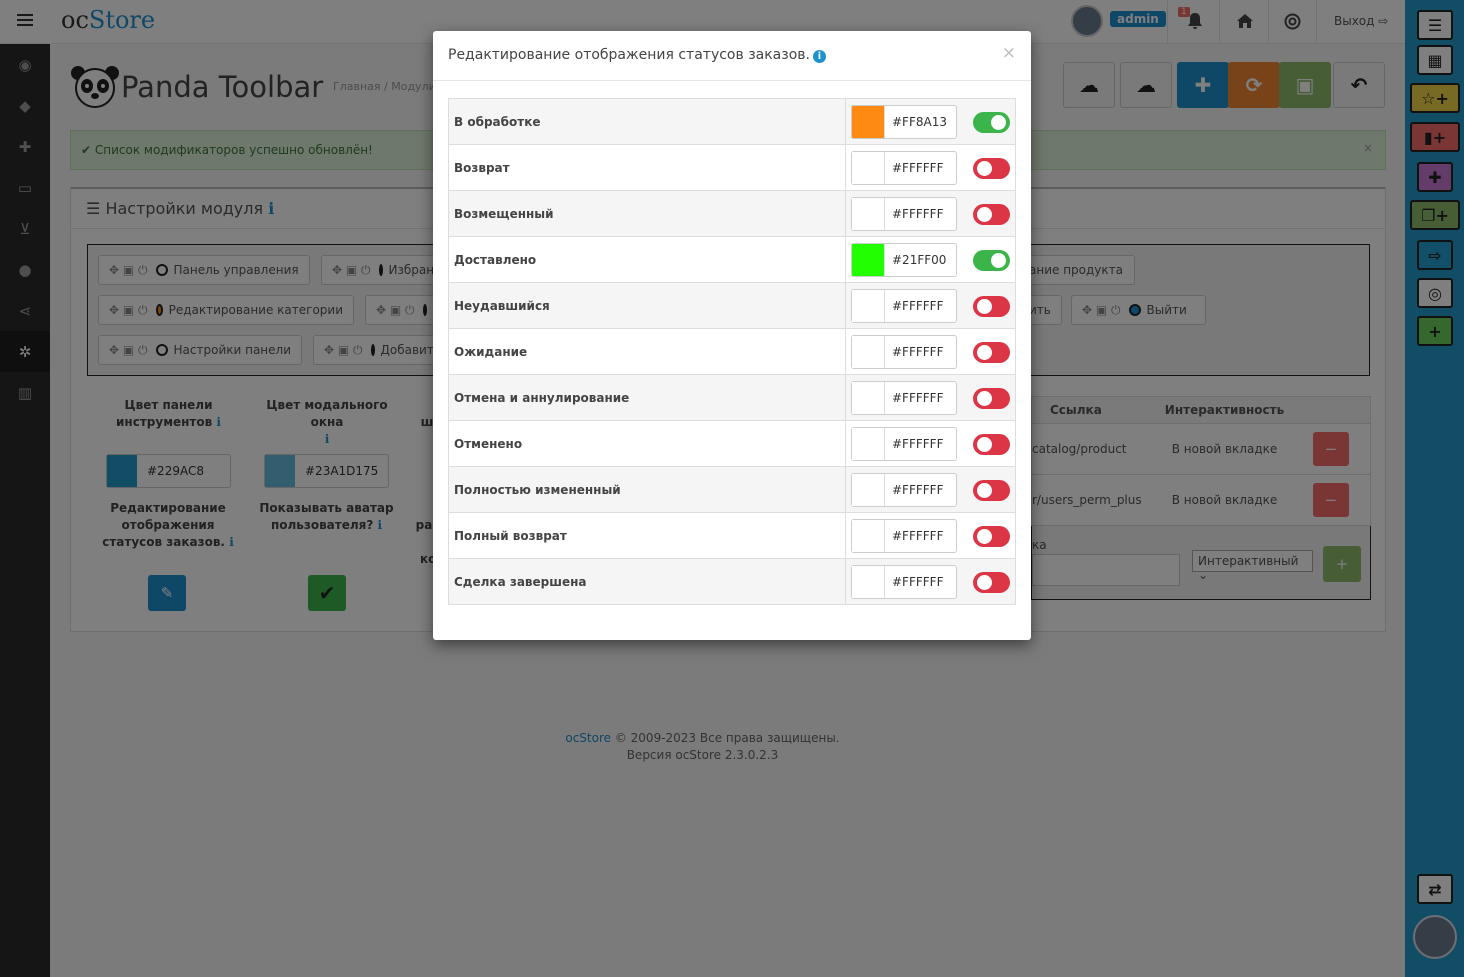 The height and width of the screenshot is (977, 1464). Describe the element at coordinates (647, 397) in the screenshot. I see `status-label: Отмена и аннулирование` at that location.